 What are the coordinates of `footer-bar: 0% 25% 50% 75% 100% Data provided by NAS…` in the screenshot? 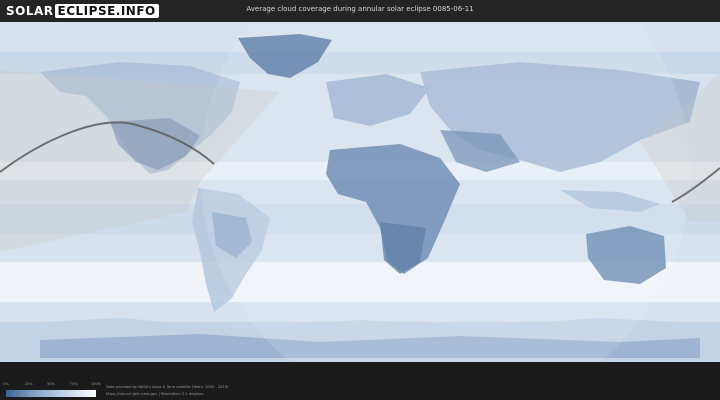 It's located at (360, 381).